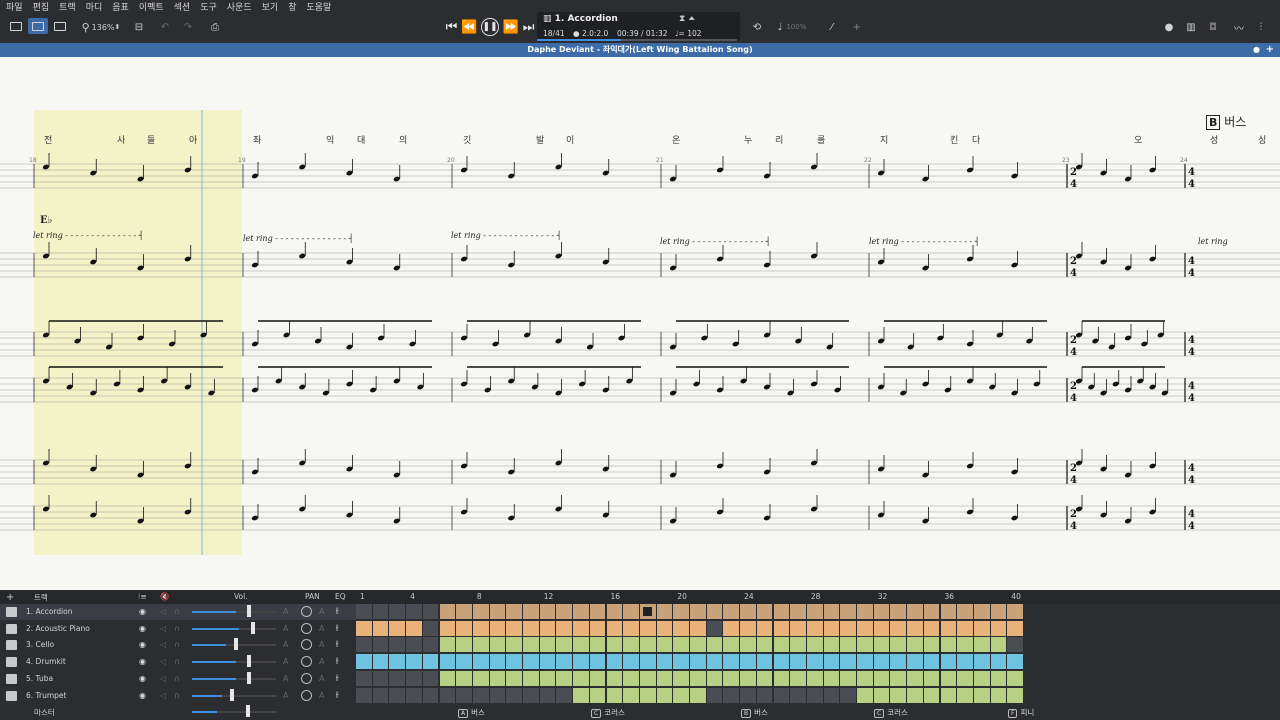 This screenshot has width=1280, height=720. What do you see at coordinates (142, 596) in the screenshot?
I see `track-list-icon: ⁝≡` at bounding box center [142, 596].